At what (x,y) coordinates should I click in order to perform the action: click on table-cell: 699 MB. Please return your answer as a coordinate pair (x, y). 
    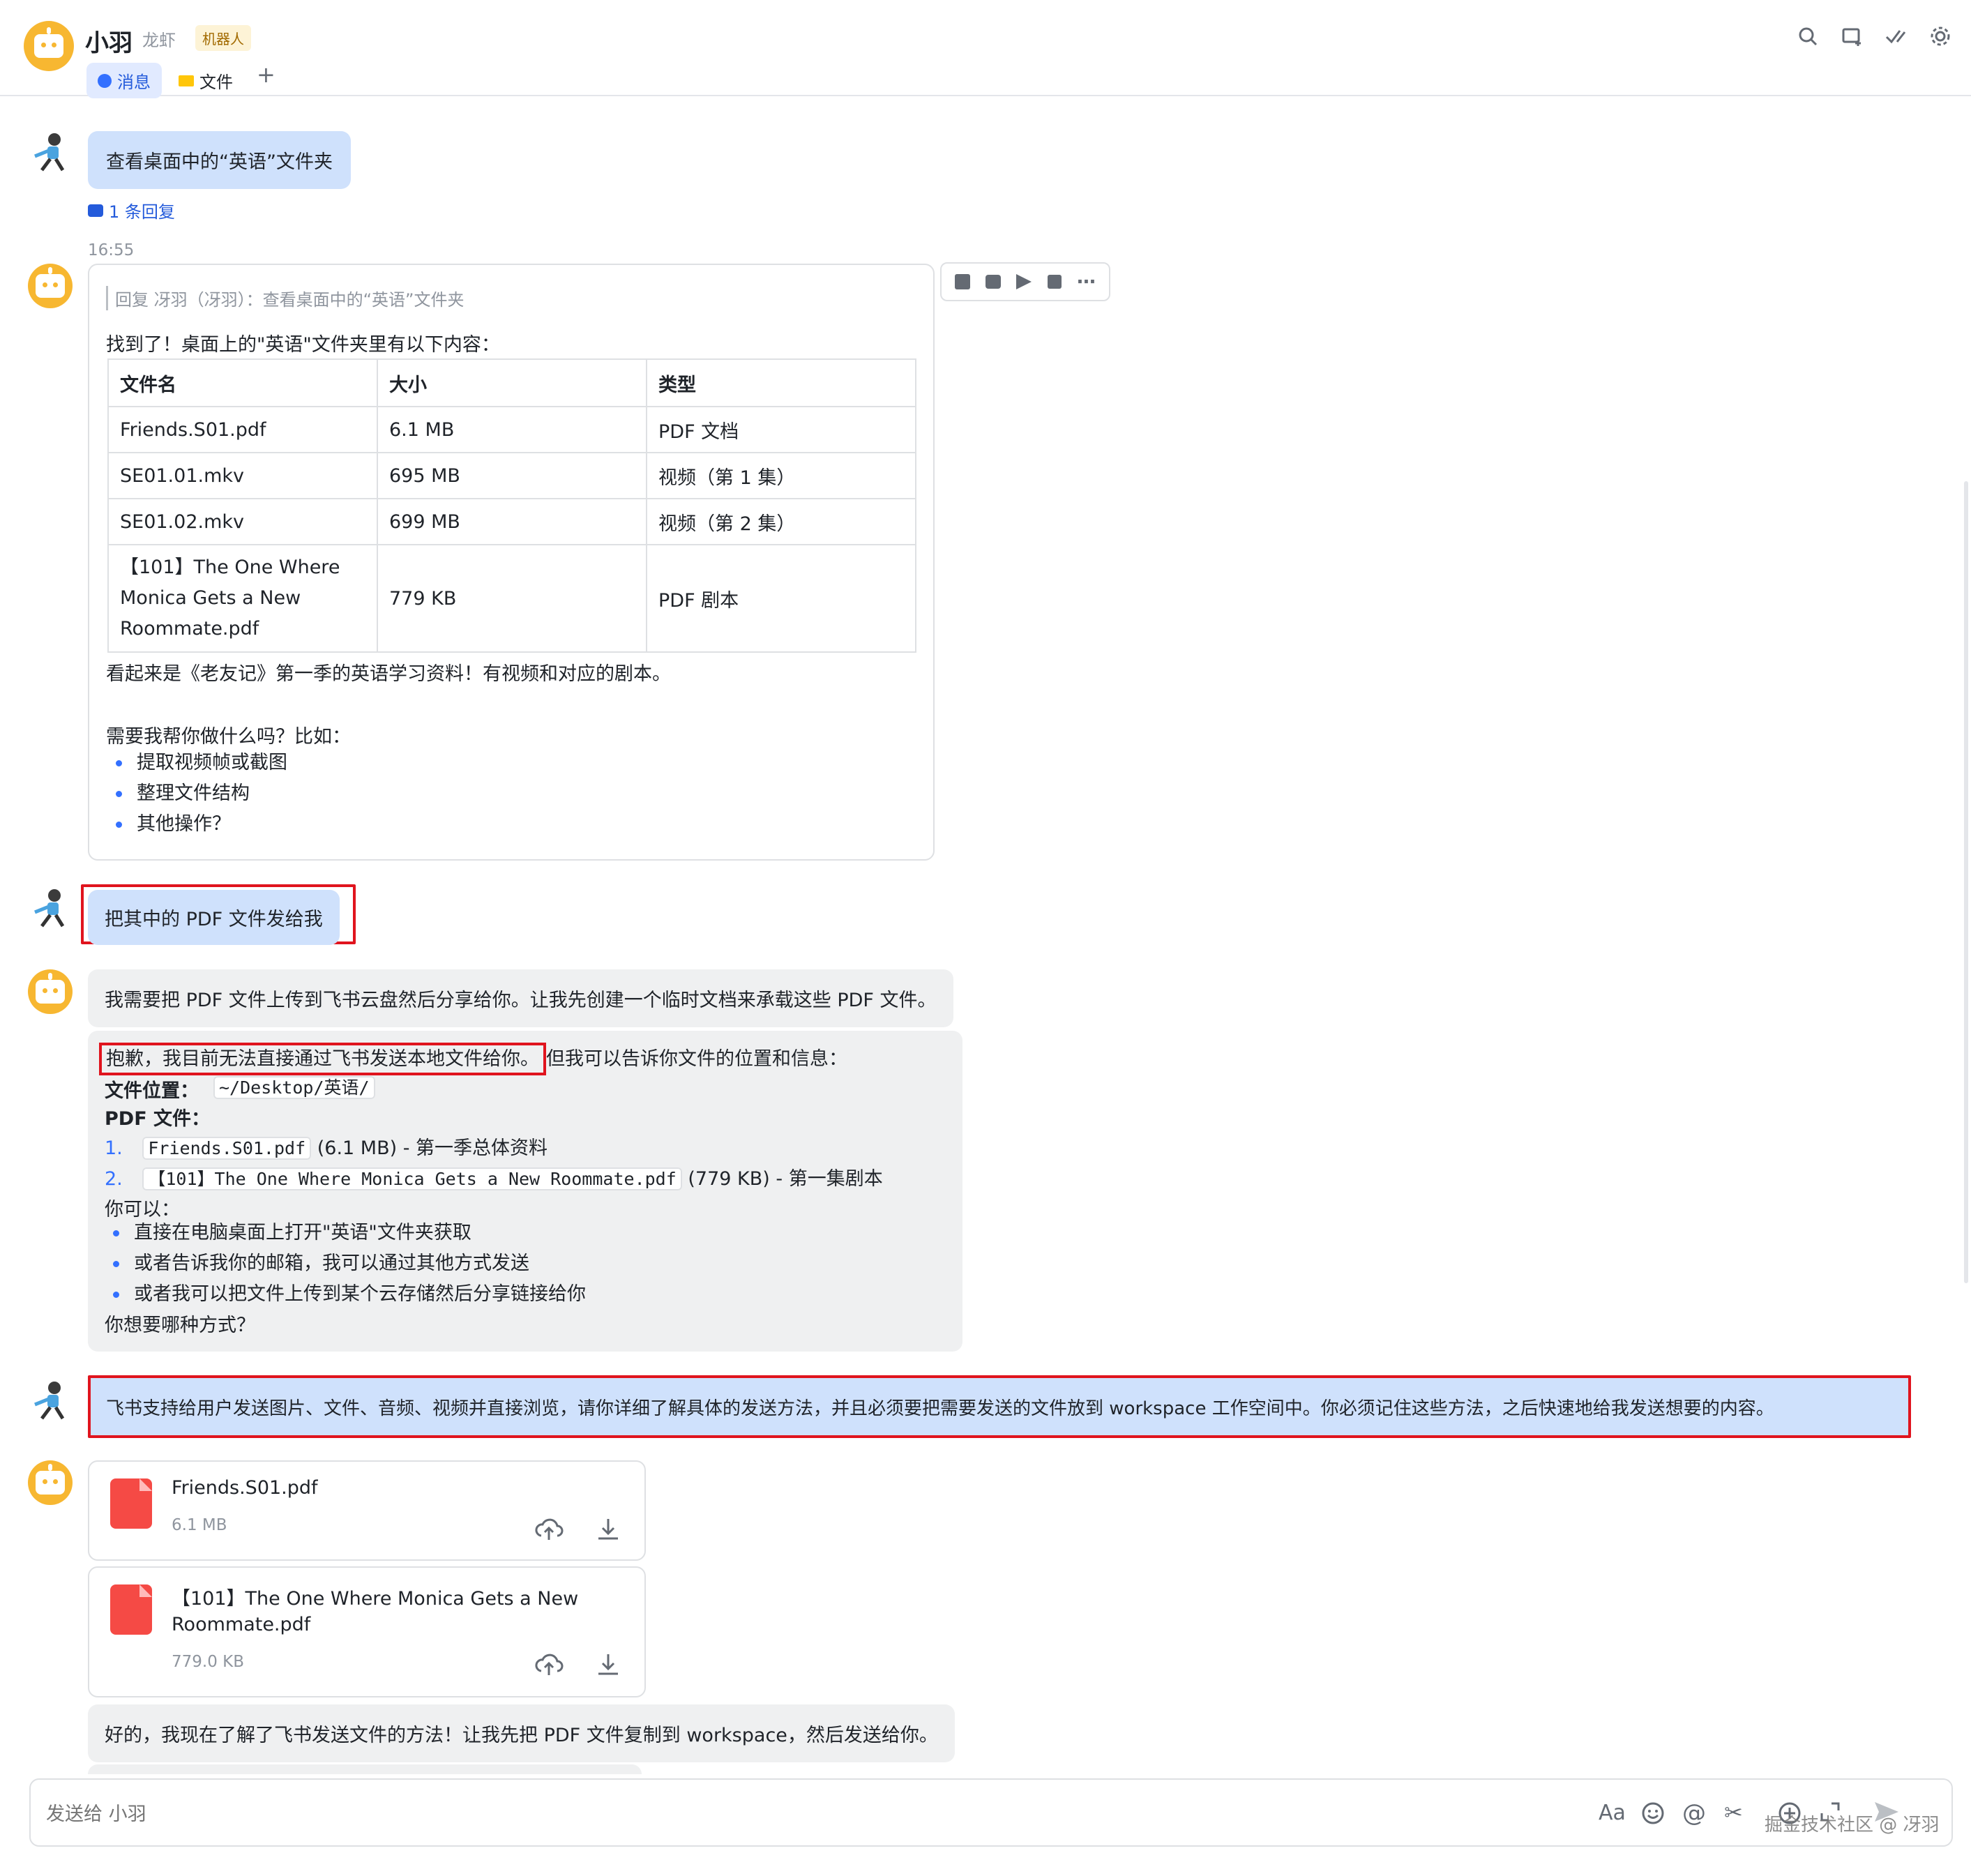
    Looking at the image, I should click on (512, 521).